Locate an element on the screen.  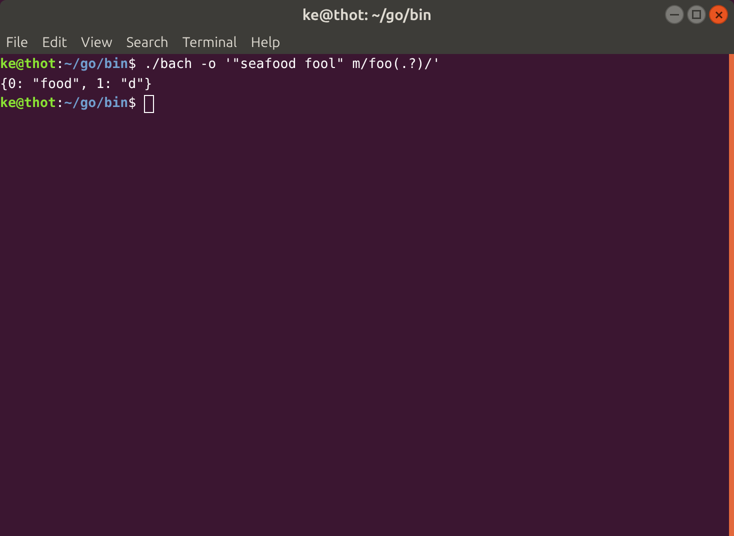
menu-item: Terminal is located at coordinates (209, 42).